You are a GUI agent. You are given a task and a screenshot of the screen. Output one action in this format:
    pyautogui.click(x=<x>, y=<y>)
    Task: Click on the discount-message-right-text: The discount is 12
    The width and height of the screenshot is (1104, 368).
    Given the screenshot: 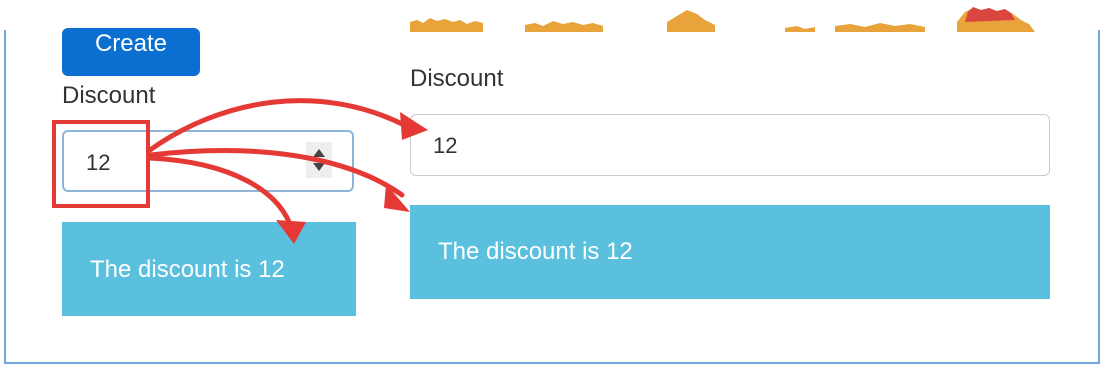 What is the action you would take?
    pyautogui.click(x=535, y=251)
    